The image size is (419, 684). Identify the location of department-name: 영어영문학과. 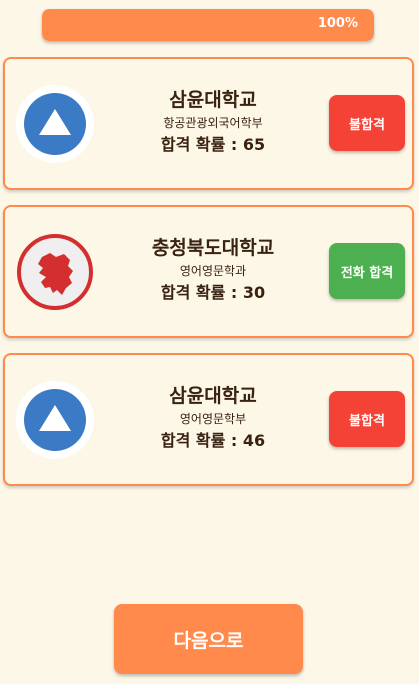
(213, 271).